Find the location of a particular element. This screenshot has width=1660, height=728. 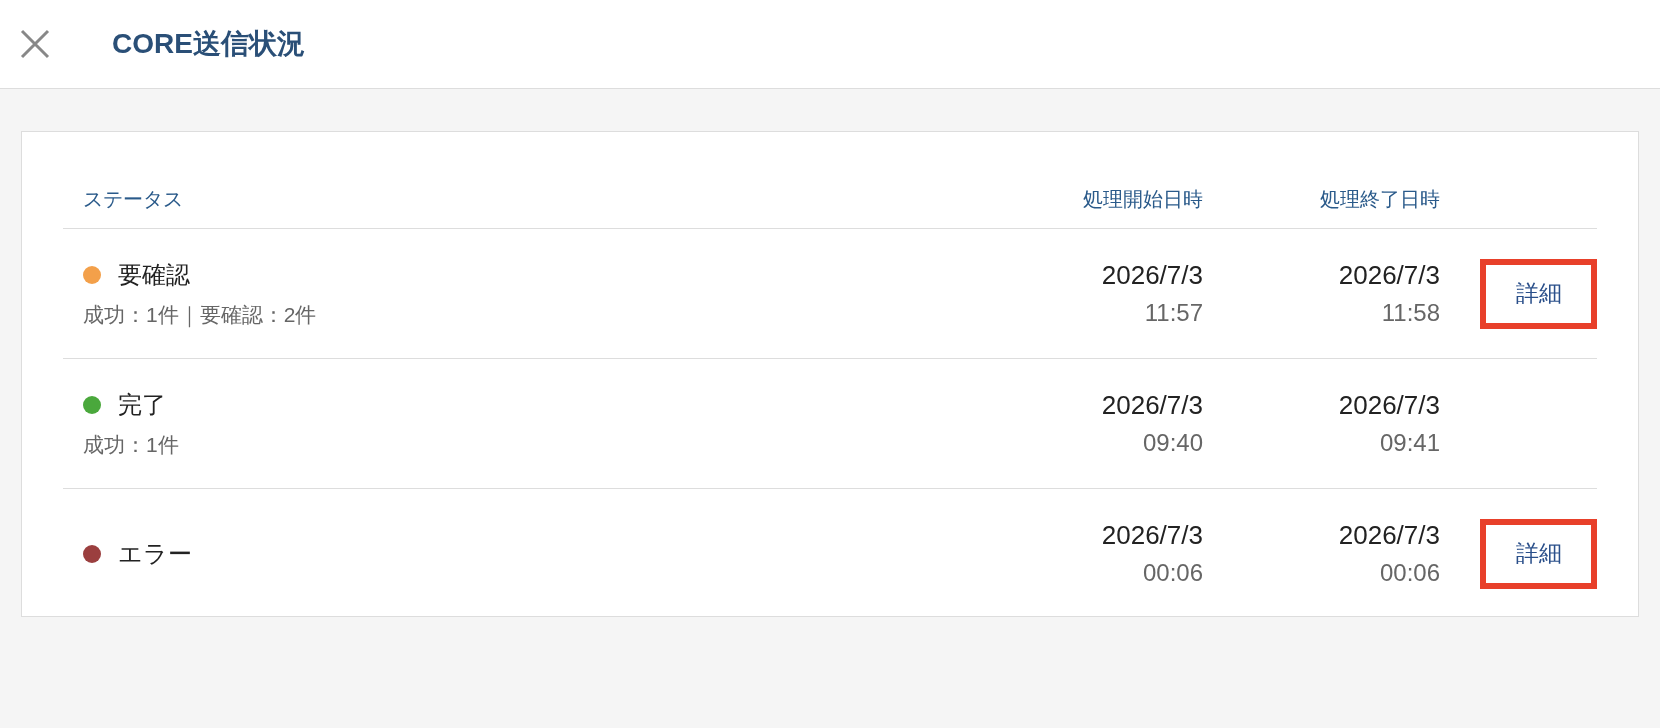

end-time: 00:06 is located at coordinates (1409, 573).